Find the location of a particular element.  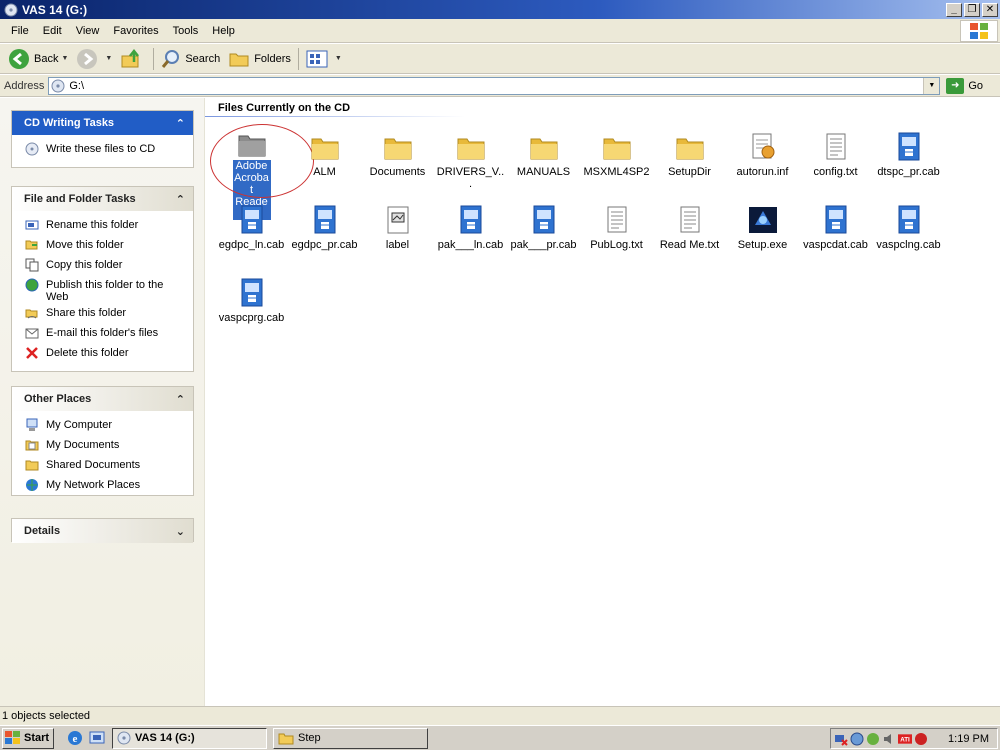

address-input: G:\ ▼ is located at coordinates (494, 85).